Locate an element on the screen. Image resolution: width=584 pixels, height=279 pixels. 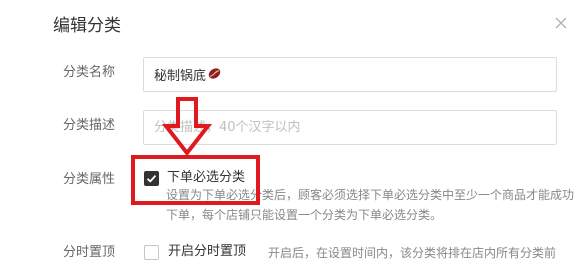
category-desc-label: 分类描述 is located at coordinates (89, 125).